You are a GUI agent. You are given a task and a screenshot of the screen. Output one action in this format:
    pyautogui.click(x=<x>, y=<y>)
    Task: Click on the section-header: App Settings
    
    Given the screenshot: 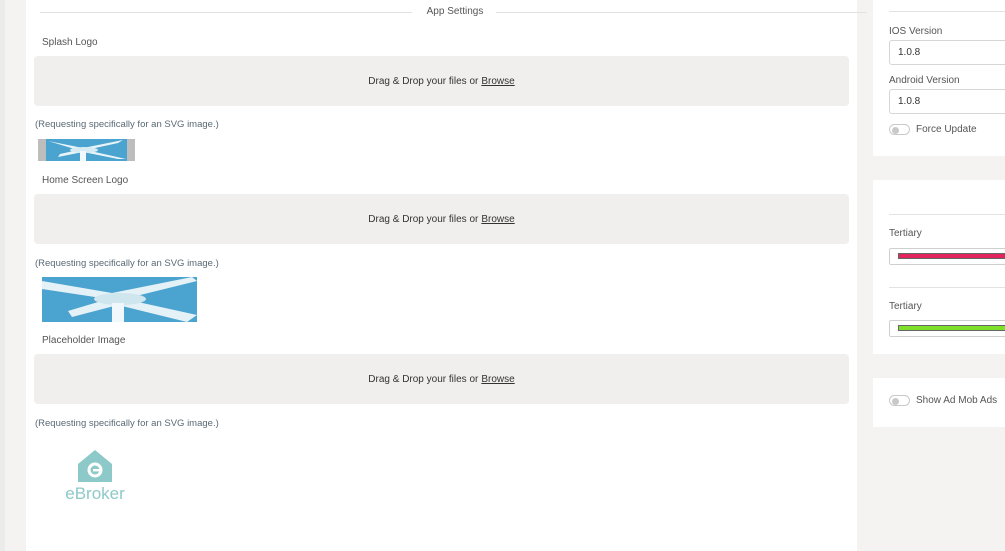 What is the action you would take?
    pyautogui.click(x=453, y=12)
    